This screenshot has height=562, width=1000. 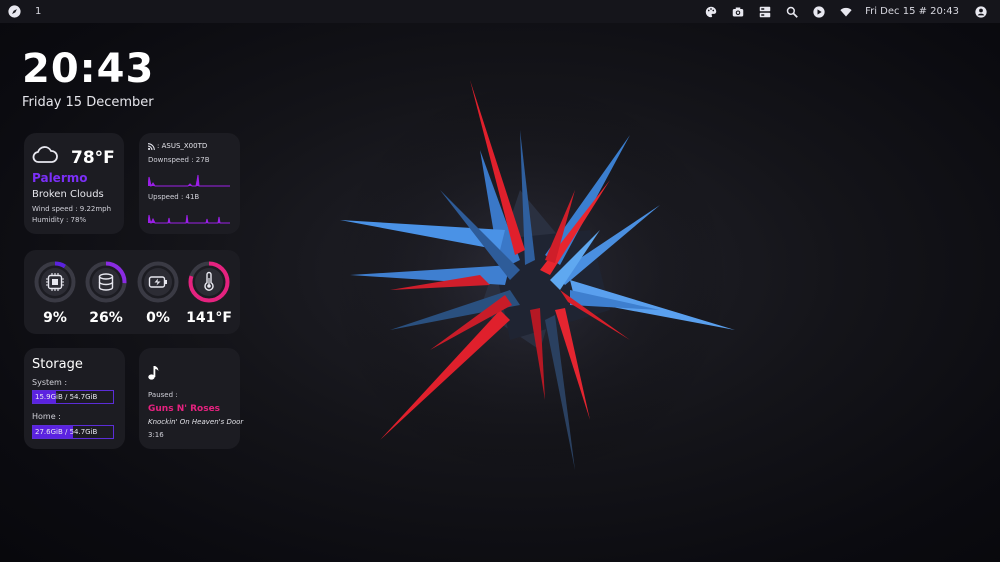 I want to click on network-ssid-row: : ASUS_X00TD, so click(x=177, y=146).